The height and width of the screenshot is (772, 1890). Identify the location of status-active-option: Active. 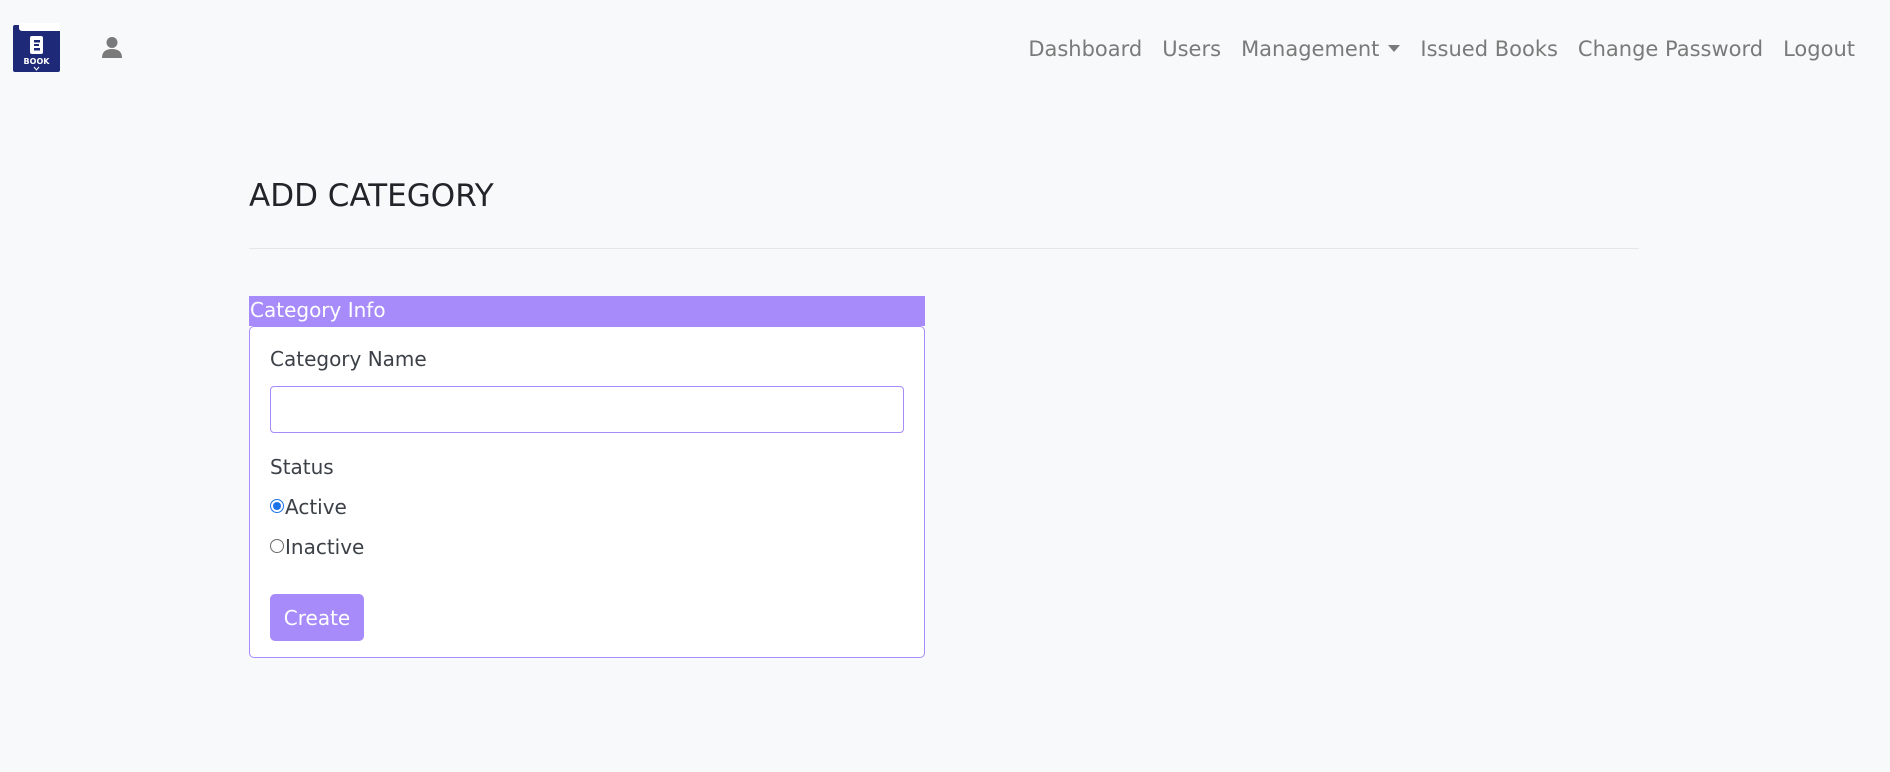
(308, 507).